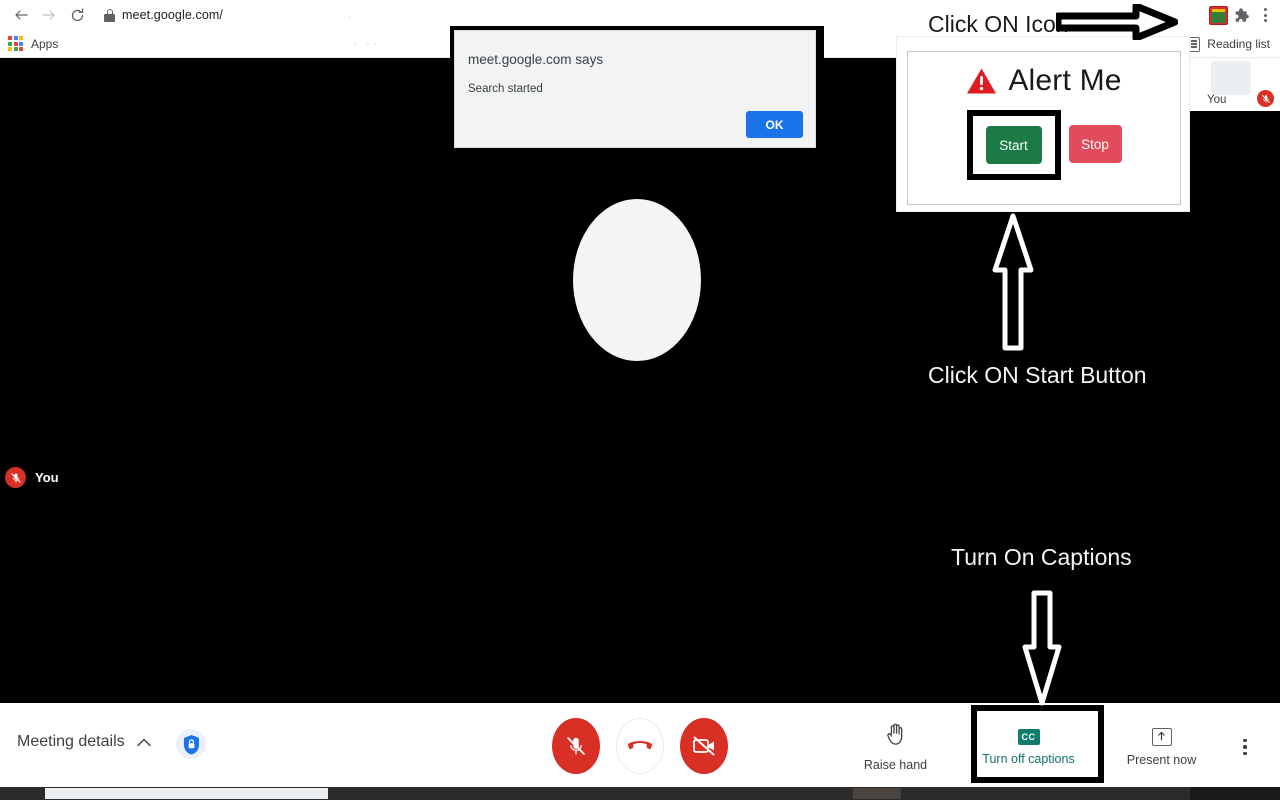 This screenshot has height=800, width=1280. Describe the element at coordinates (774, 124) in the screenshot. I see `dialog-ok-button: OK` at that location.